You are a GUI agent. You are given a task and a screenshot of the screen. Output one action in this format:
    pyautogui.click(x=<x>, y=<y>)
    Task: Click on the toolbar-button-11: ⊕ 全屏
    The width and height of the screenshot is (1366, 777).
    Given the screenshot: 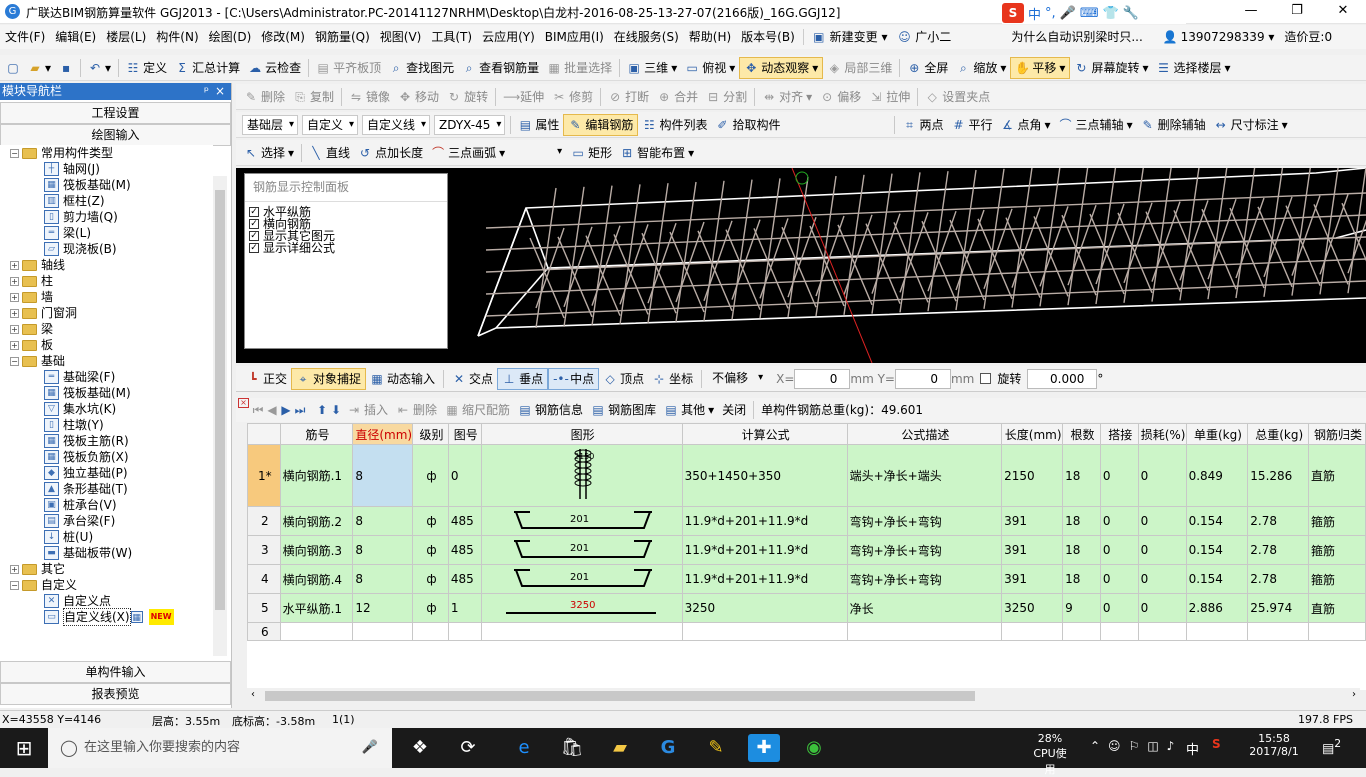 What is the action you would take?
    pyautogui.click(x=927, y=68)
    